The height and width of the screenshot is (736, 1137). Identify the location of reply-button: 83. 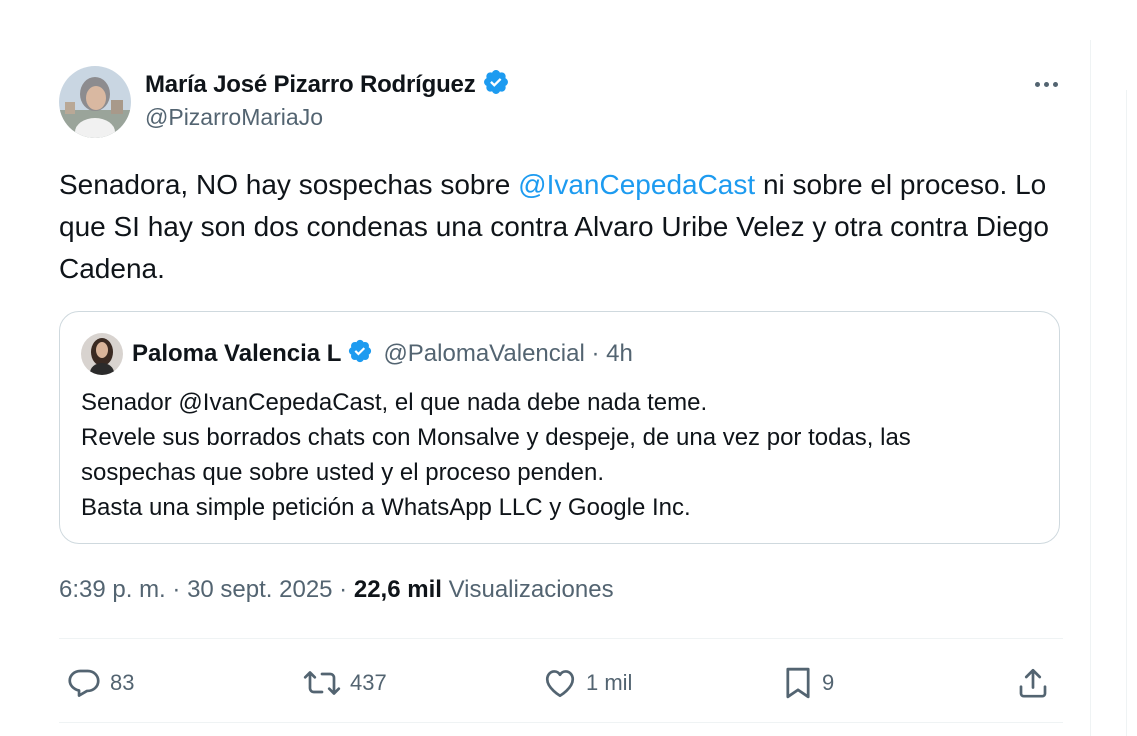
(100, 683).